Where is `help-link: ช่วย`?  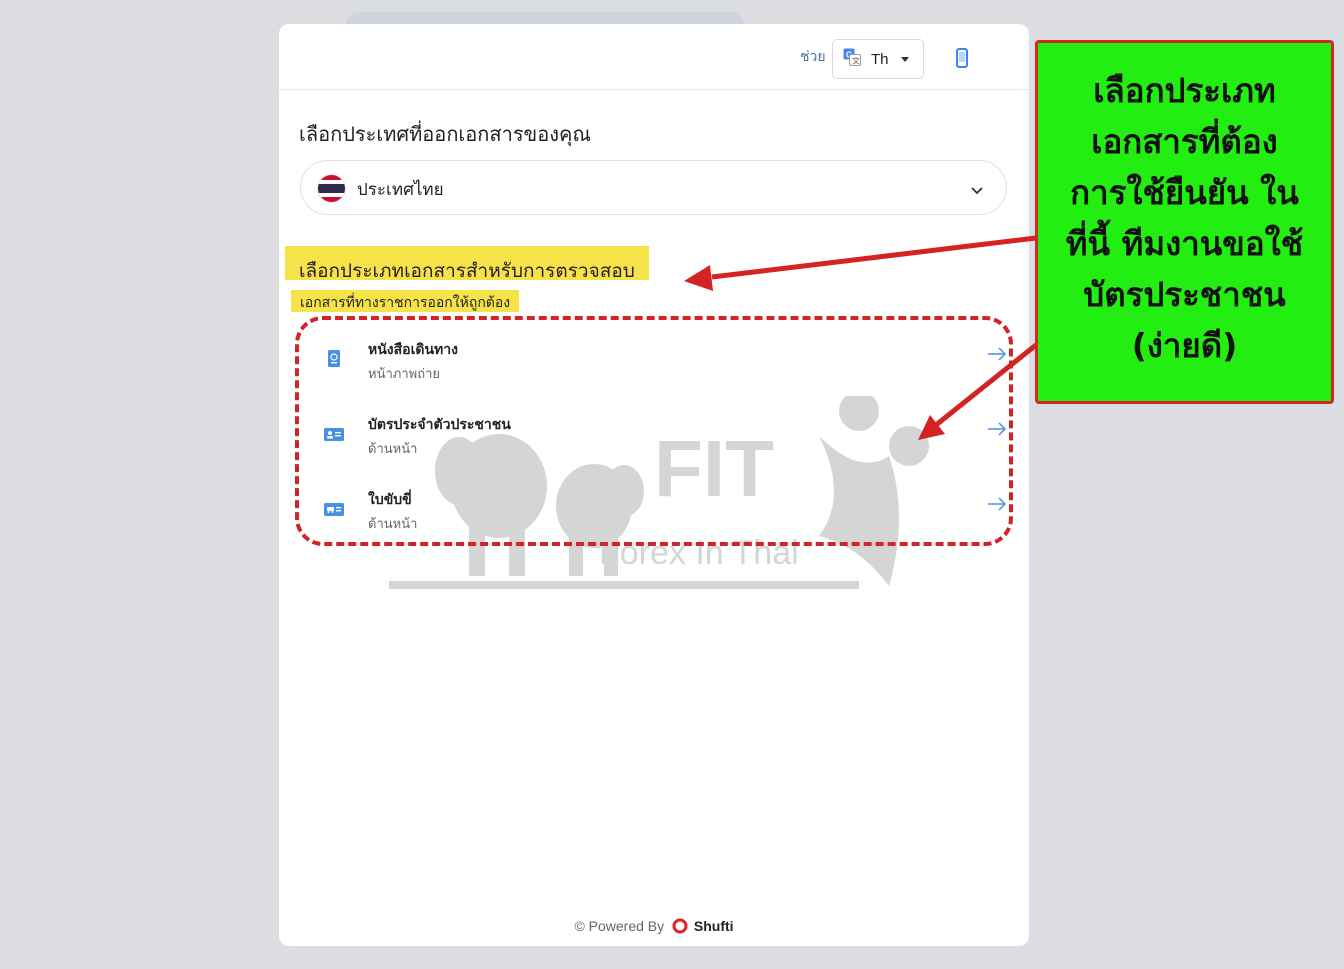
help-link: ช่วย is located at coordinates (813, 57).